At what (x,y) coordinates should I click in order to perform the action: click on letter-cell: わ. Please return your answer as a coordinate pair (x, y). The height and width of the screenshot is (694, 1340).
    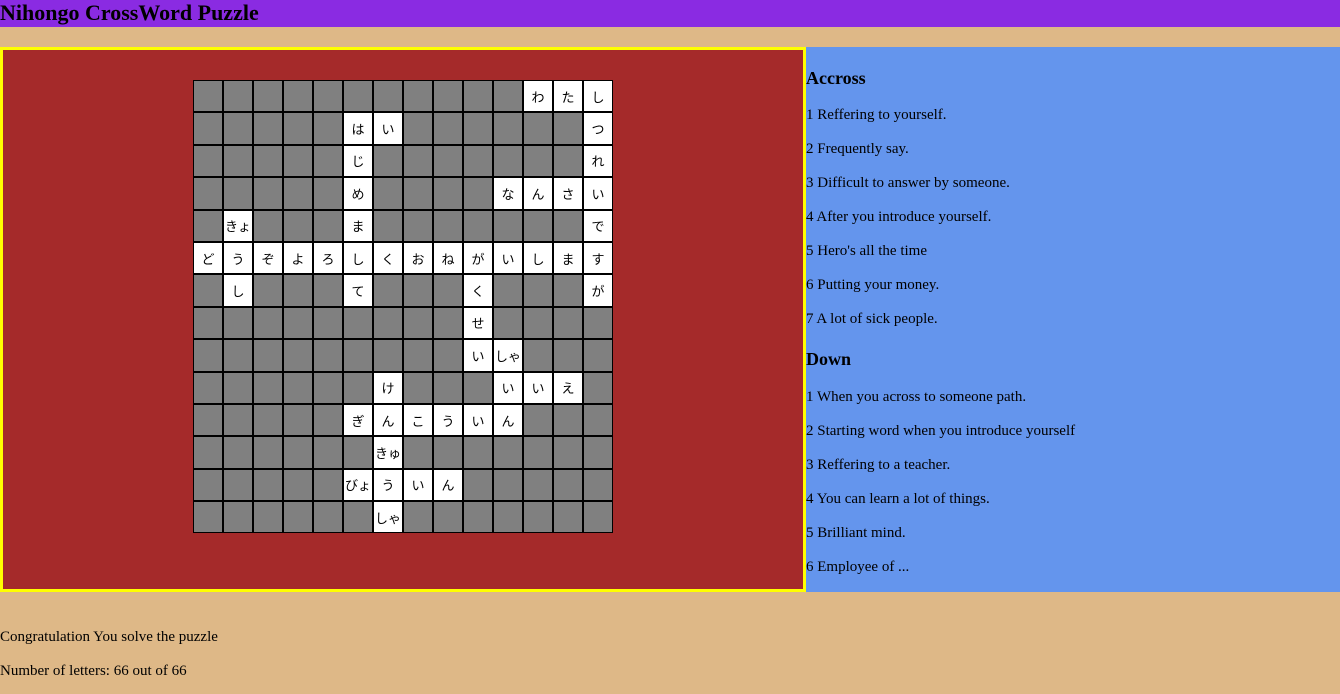
    Looking at the image, I should click on (538, 96).